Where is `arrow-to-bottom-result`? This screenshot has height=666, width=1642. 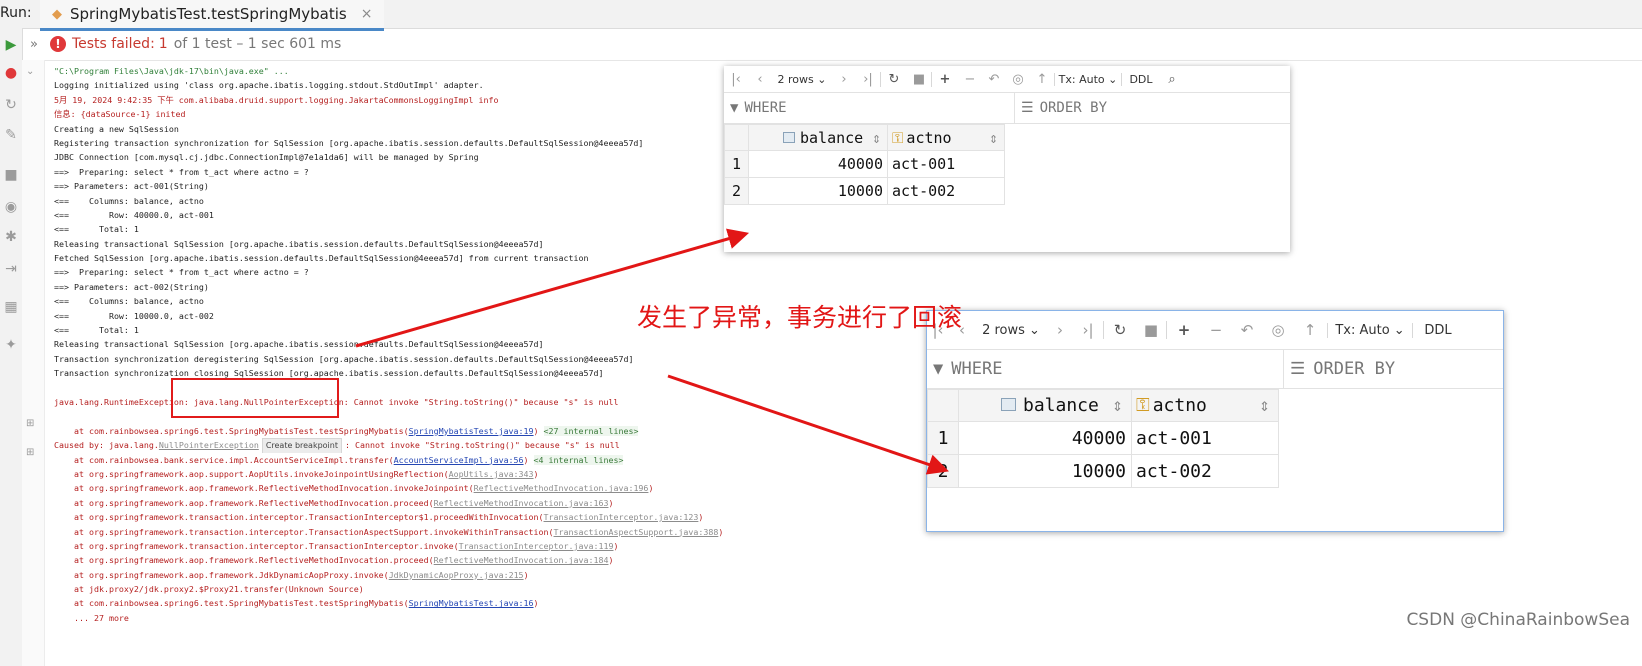 arrow-to-bottom-result is located at coordinates (808, 424).